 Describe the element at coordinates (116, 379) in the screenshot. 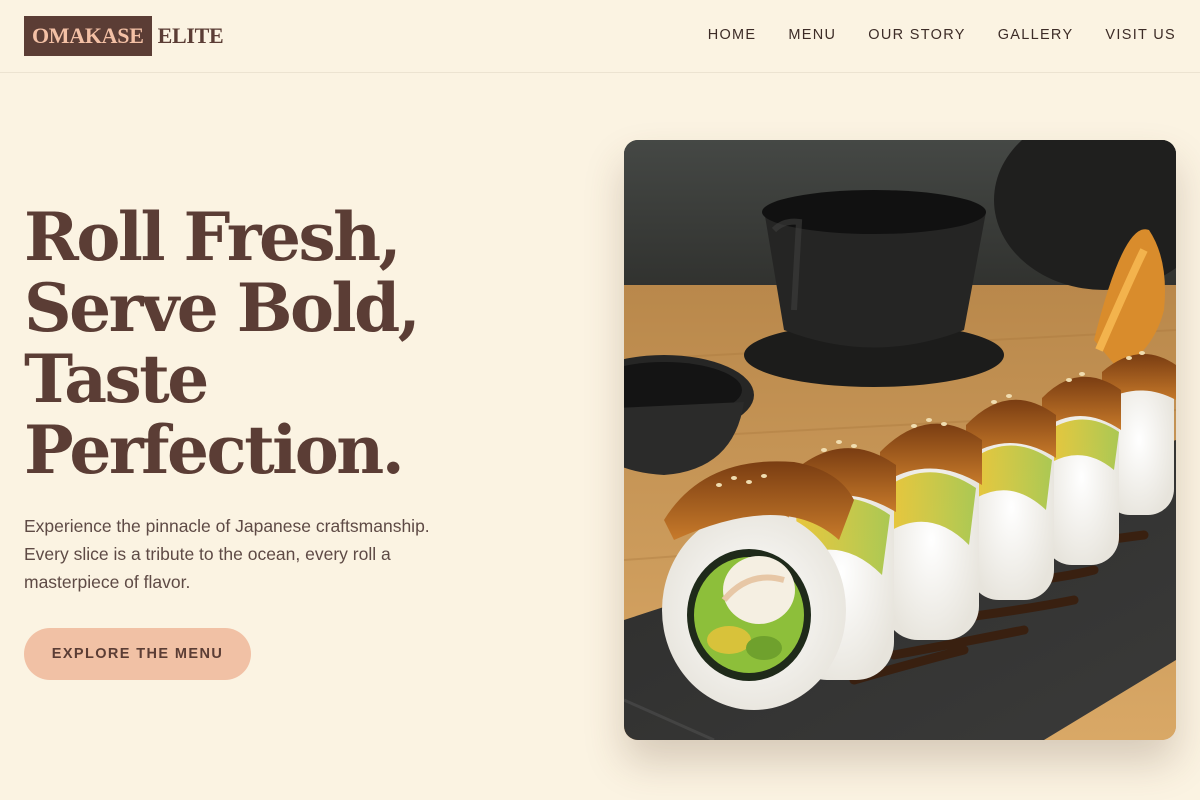

I see `hero-title-line: Taste` at that location.